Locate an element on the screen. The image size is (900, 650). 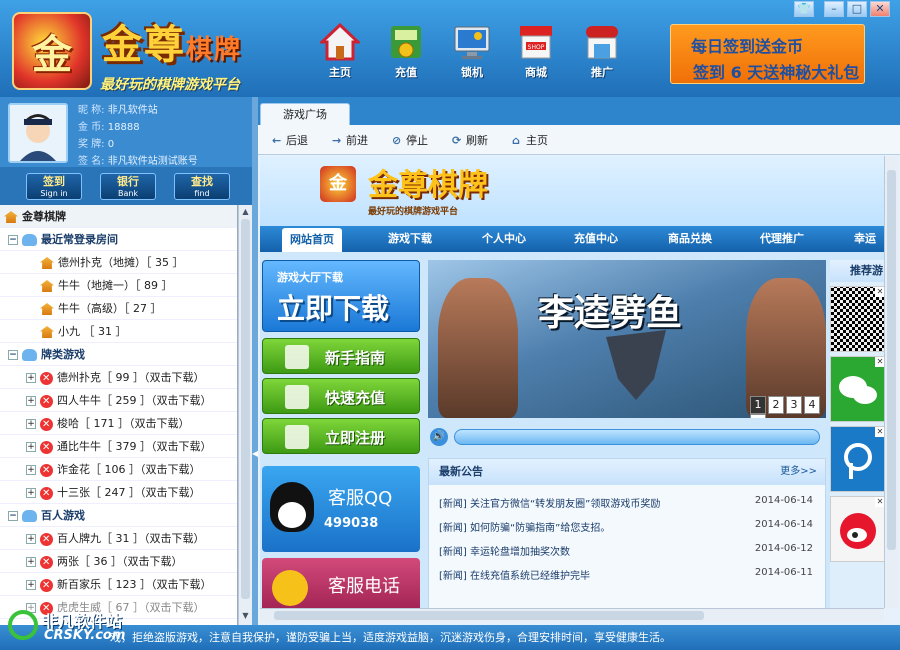
speaker-icon: 🔊 is located at coordinates (439, 437).